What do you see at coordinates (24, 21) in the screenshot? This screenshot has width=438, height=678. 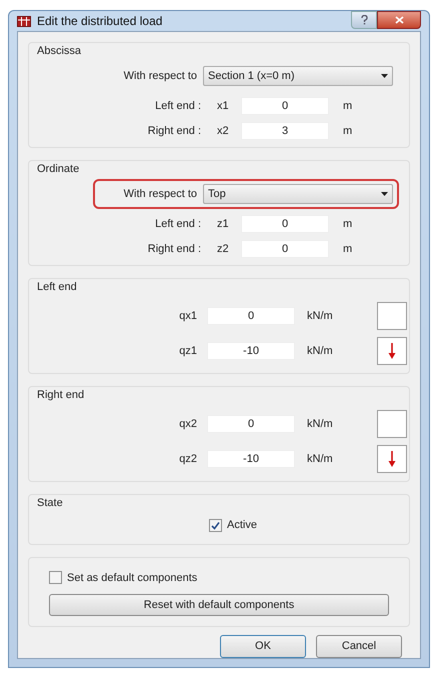 I see `app-icon` at bounding box center [24, 21].